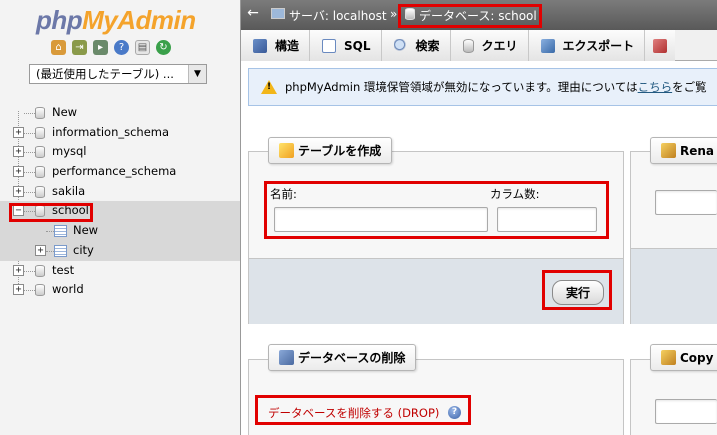 This screenshot has width=717, height=435. I want to click on breadcrumb: ← サーバ: localhost » データベース: school, so click(479, 15).